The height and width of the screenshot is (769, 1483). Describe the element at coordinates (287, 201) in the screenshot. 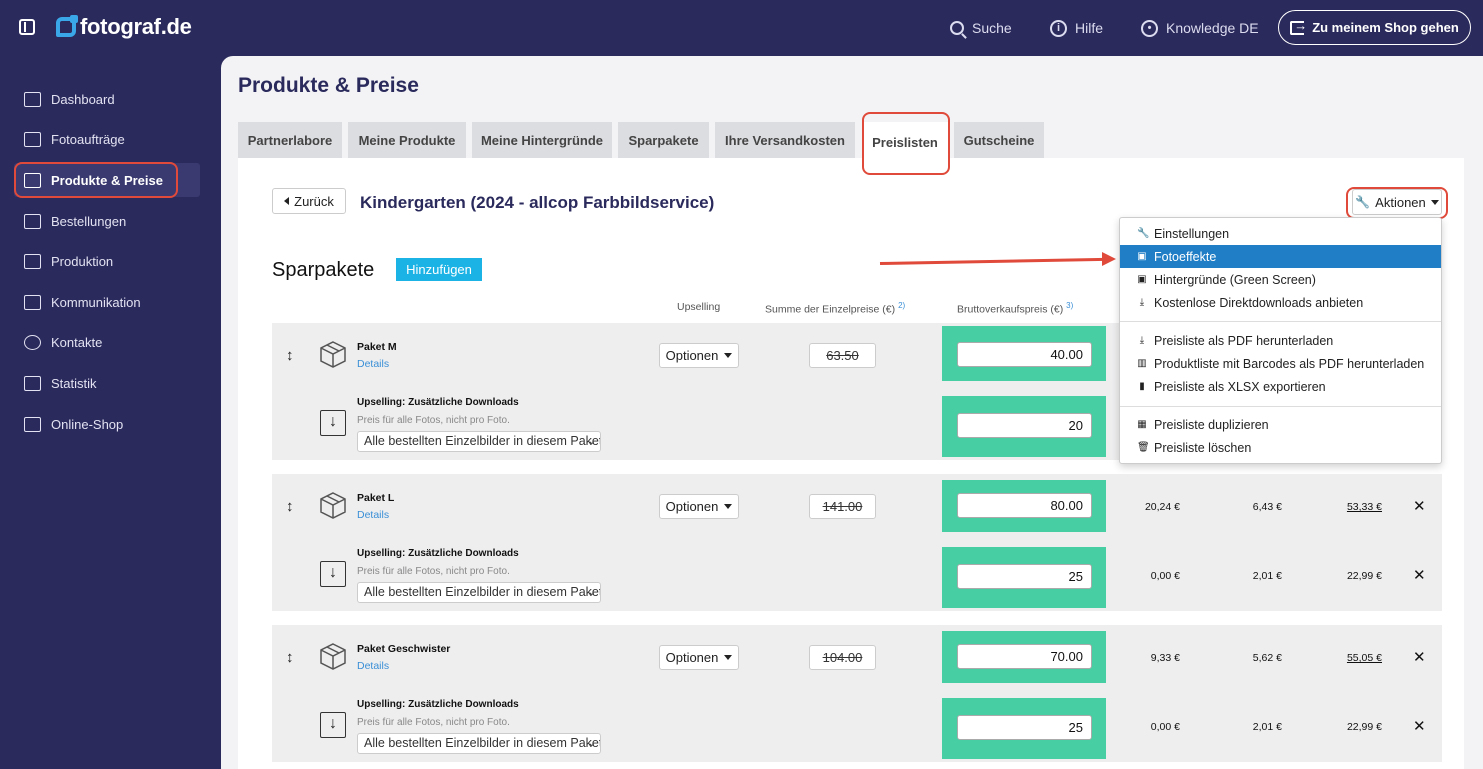

I see `caret-left-icon` at that location.